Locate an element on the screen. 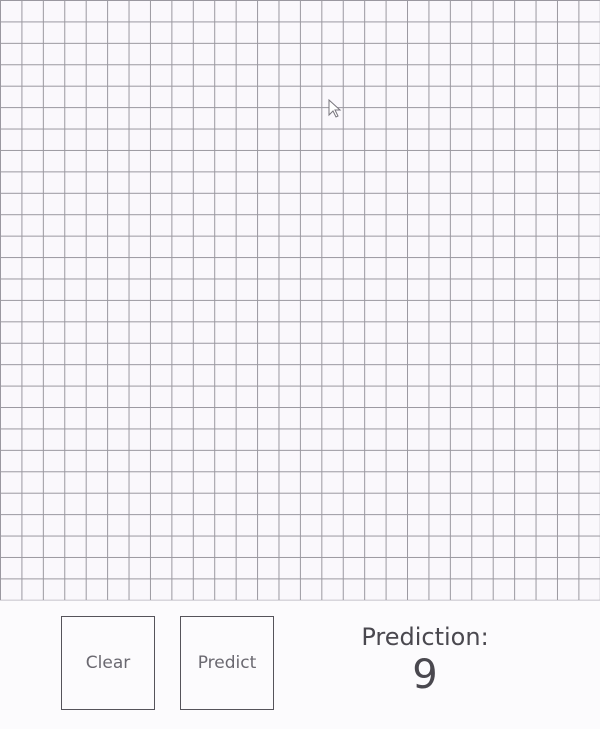 The height and width of the screenshot is (729, 600). prediction-value: 9 is located at coordinates (425, 675).